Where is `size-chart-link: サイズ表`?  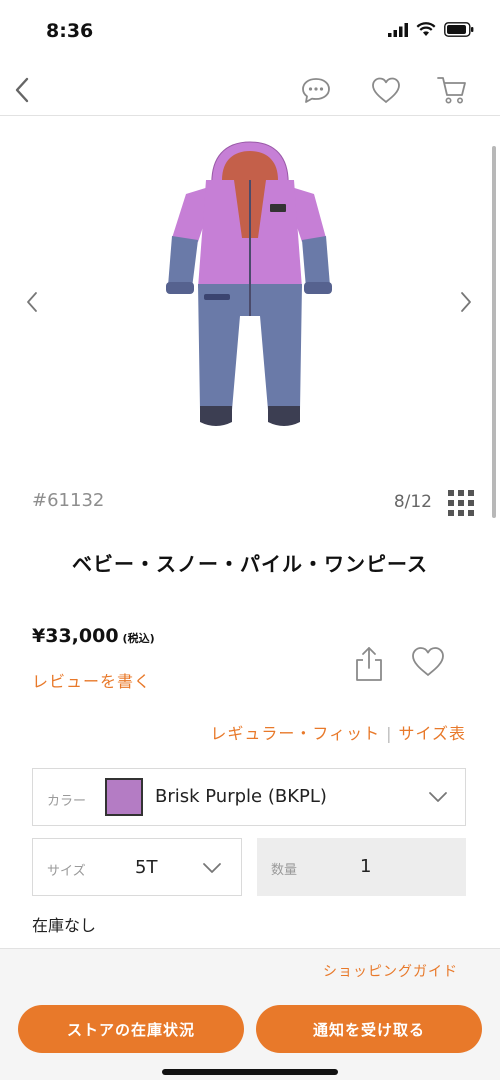
size-chart-link: サイズ表 is located at coordinates (432, 733).